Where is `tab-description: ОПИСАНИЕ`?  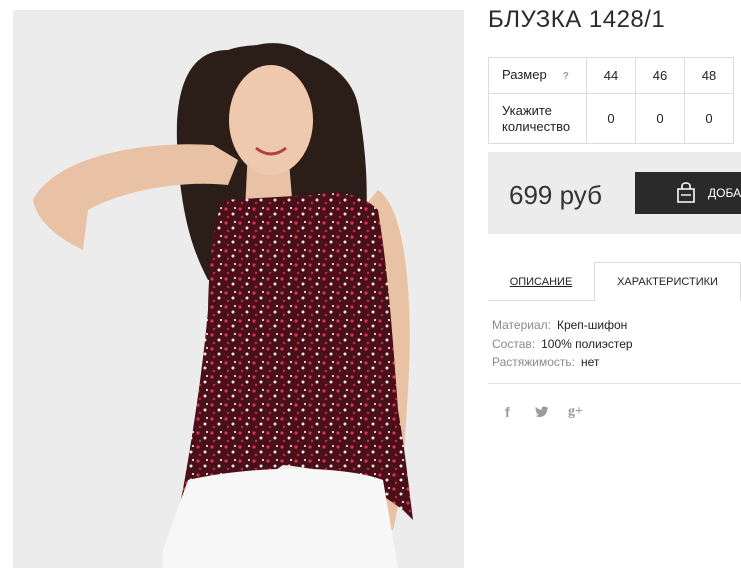 tab-description: ОПИСАНИЕ is located at coordinates (541, 281).